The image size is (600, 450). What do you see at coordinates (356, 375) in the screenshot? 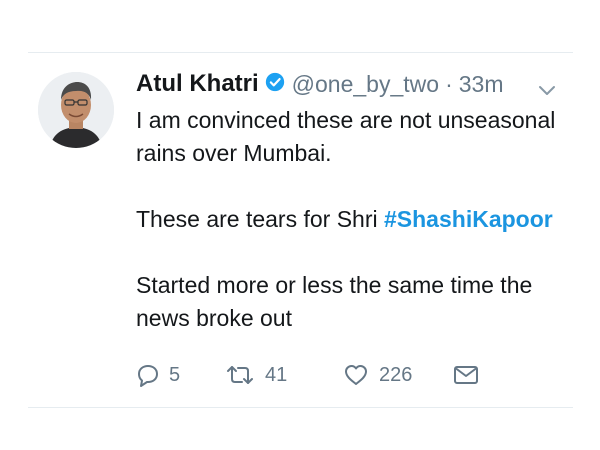
I see `heart-icon` at bounding box center [356, 375].